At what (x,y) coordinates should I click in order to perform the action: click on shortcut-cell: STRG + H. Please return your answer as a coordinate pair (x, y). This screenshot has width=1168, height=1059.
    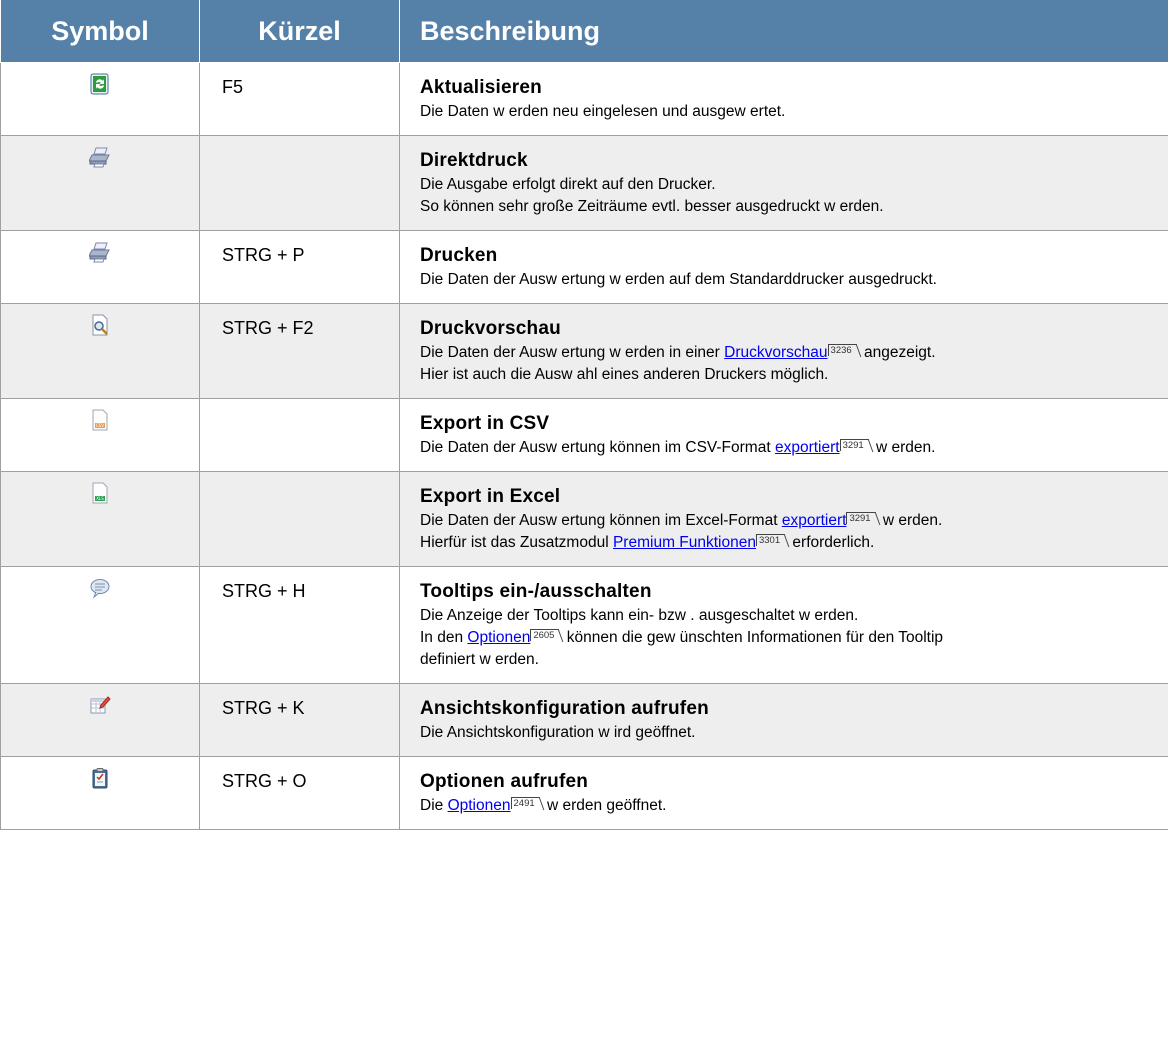
    Looking at the image, I should click on (299, 625).